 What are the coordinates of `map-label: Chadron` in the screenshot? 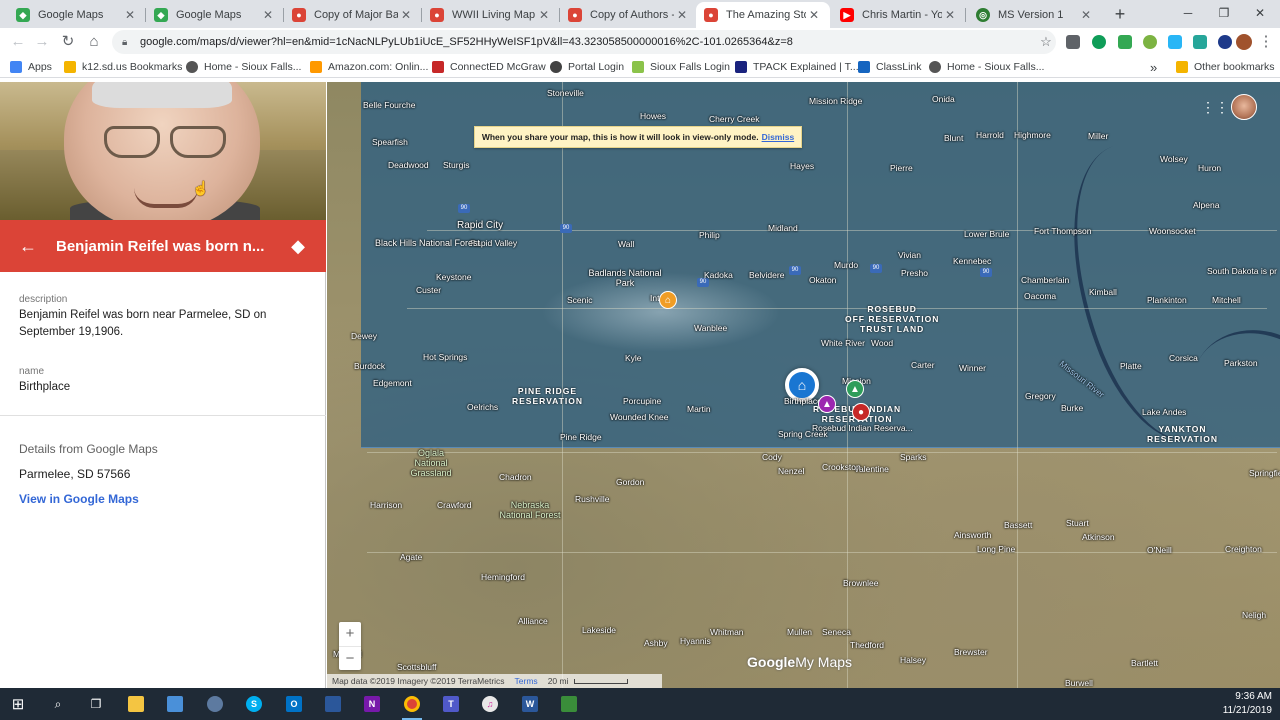 It's located at (515, 477).